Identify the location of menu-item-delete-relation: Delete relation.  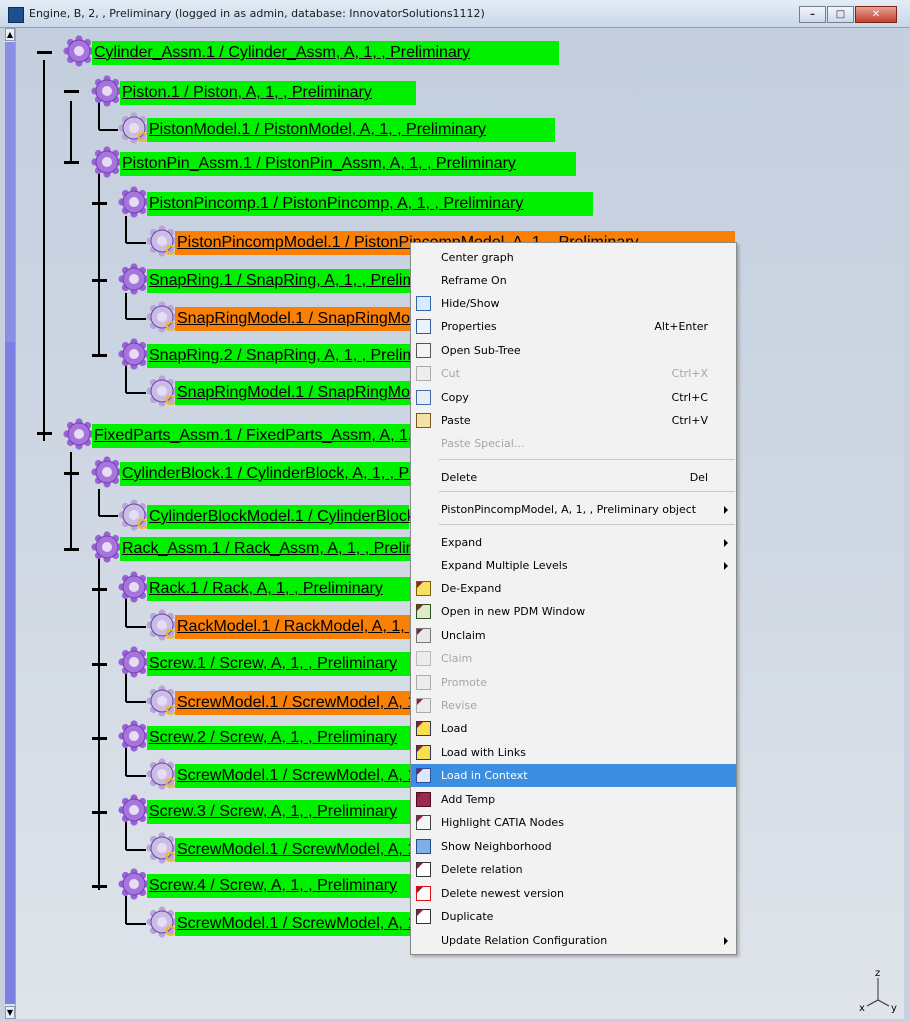
(573, 869).